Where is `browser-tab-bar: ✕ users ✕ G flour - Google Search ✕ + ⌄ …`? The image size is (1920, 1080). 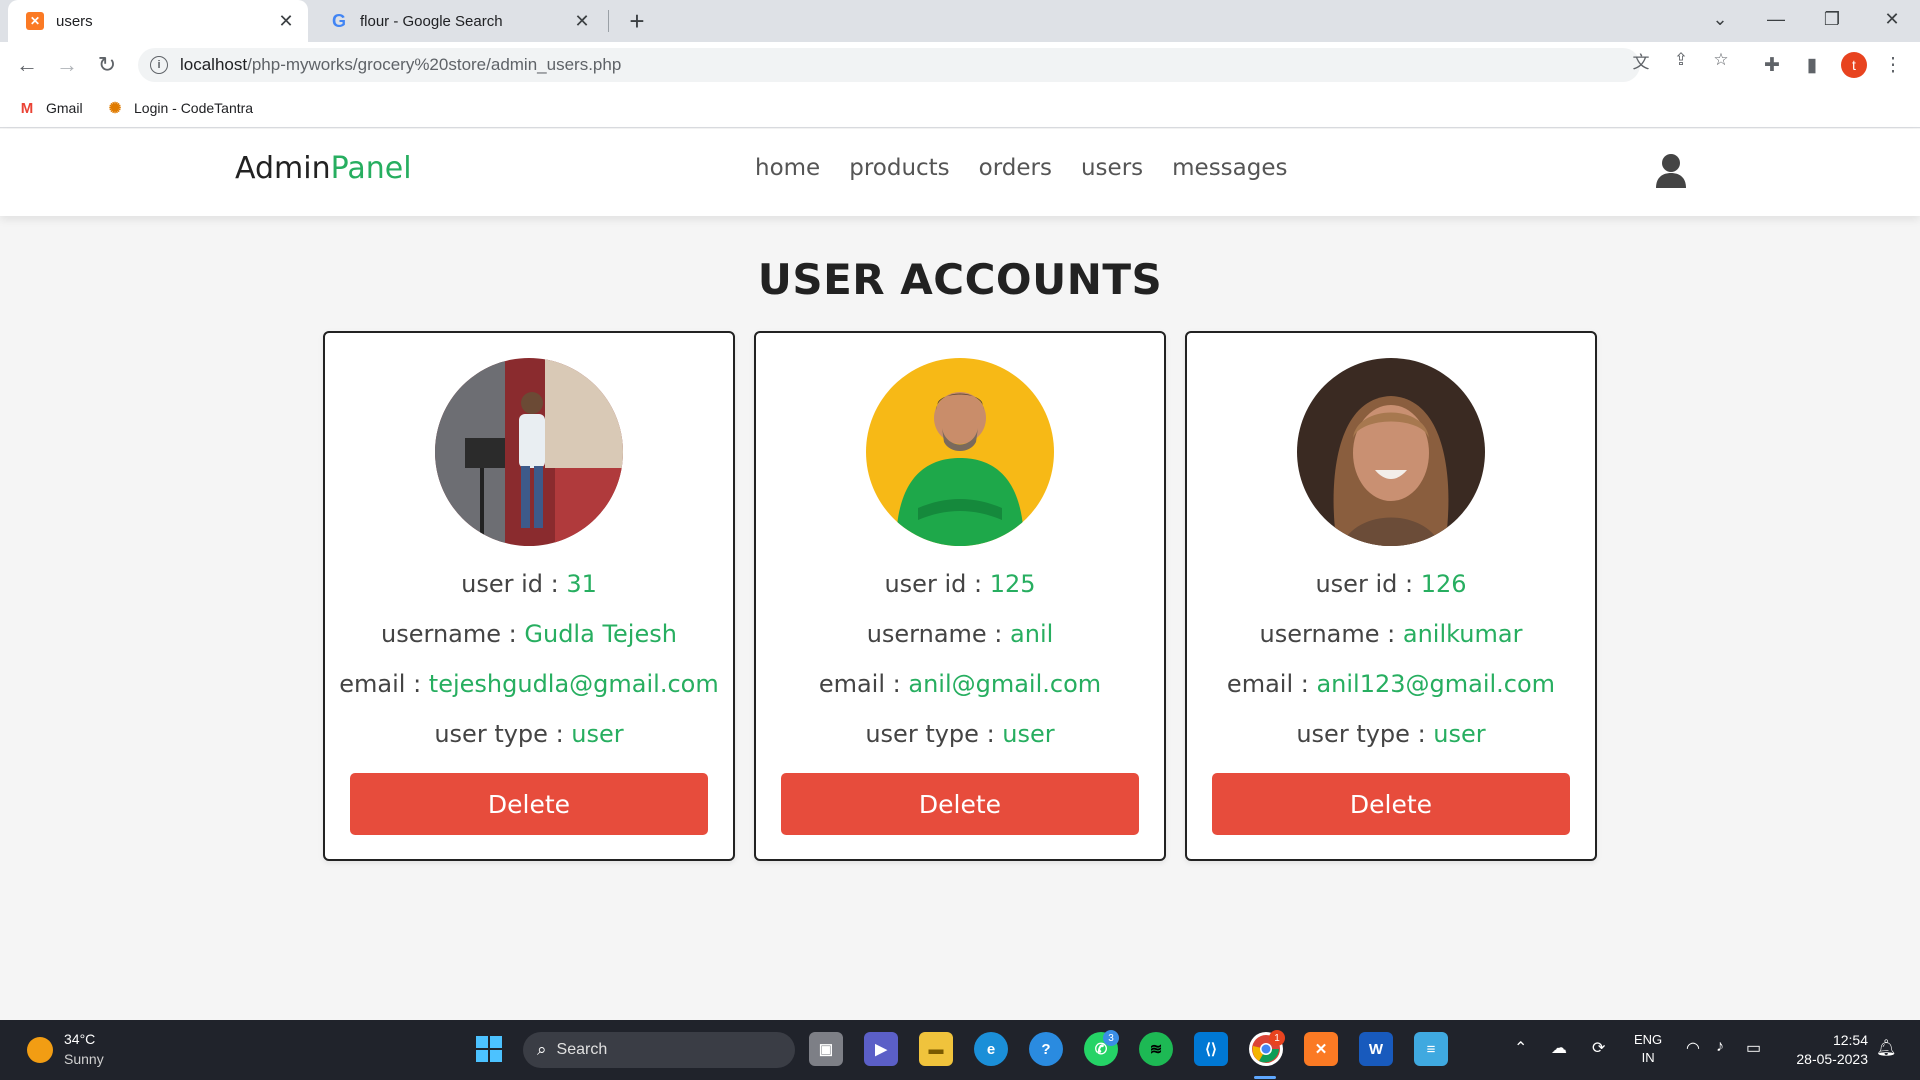
browser-tab-bar: ✕ users ✕ G flour - Google Search ✕ + ⌄ … is located at coordinates (960, 21).